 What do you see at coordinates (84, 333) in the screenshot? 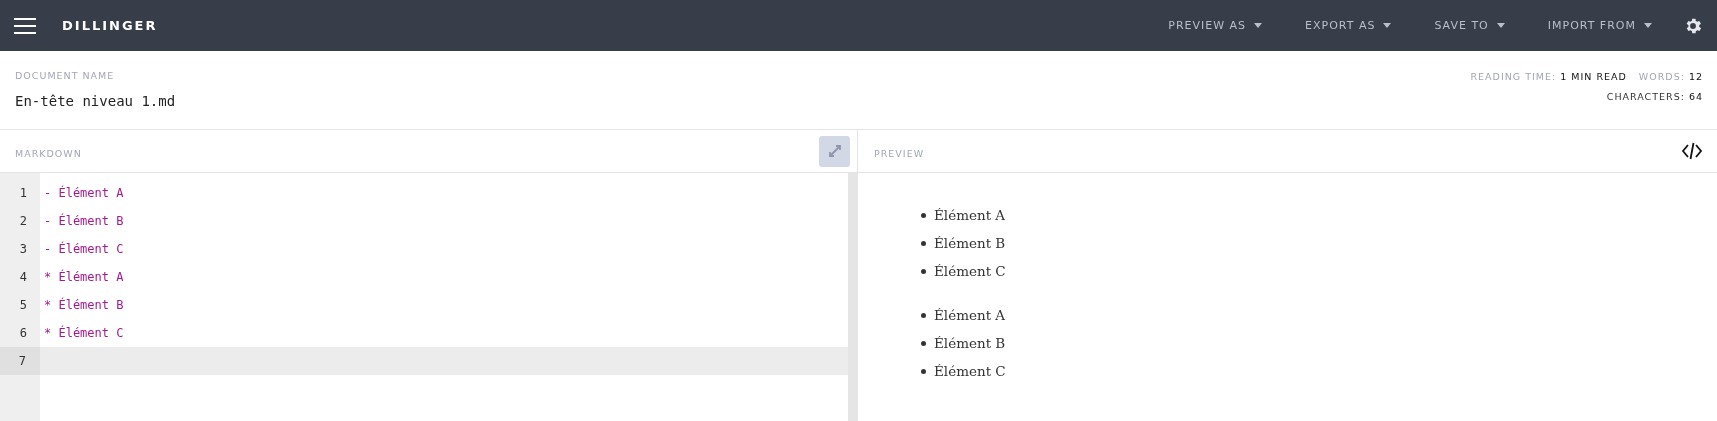
I see `code-text: * Élément C` at bounding box center [84, 333].